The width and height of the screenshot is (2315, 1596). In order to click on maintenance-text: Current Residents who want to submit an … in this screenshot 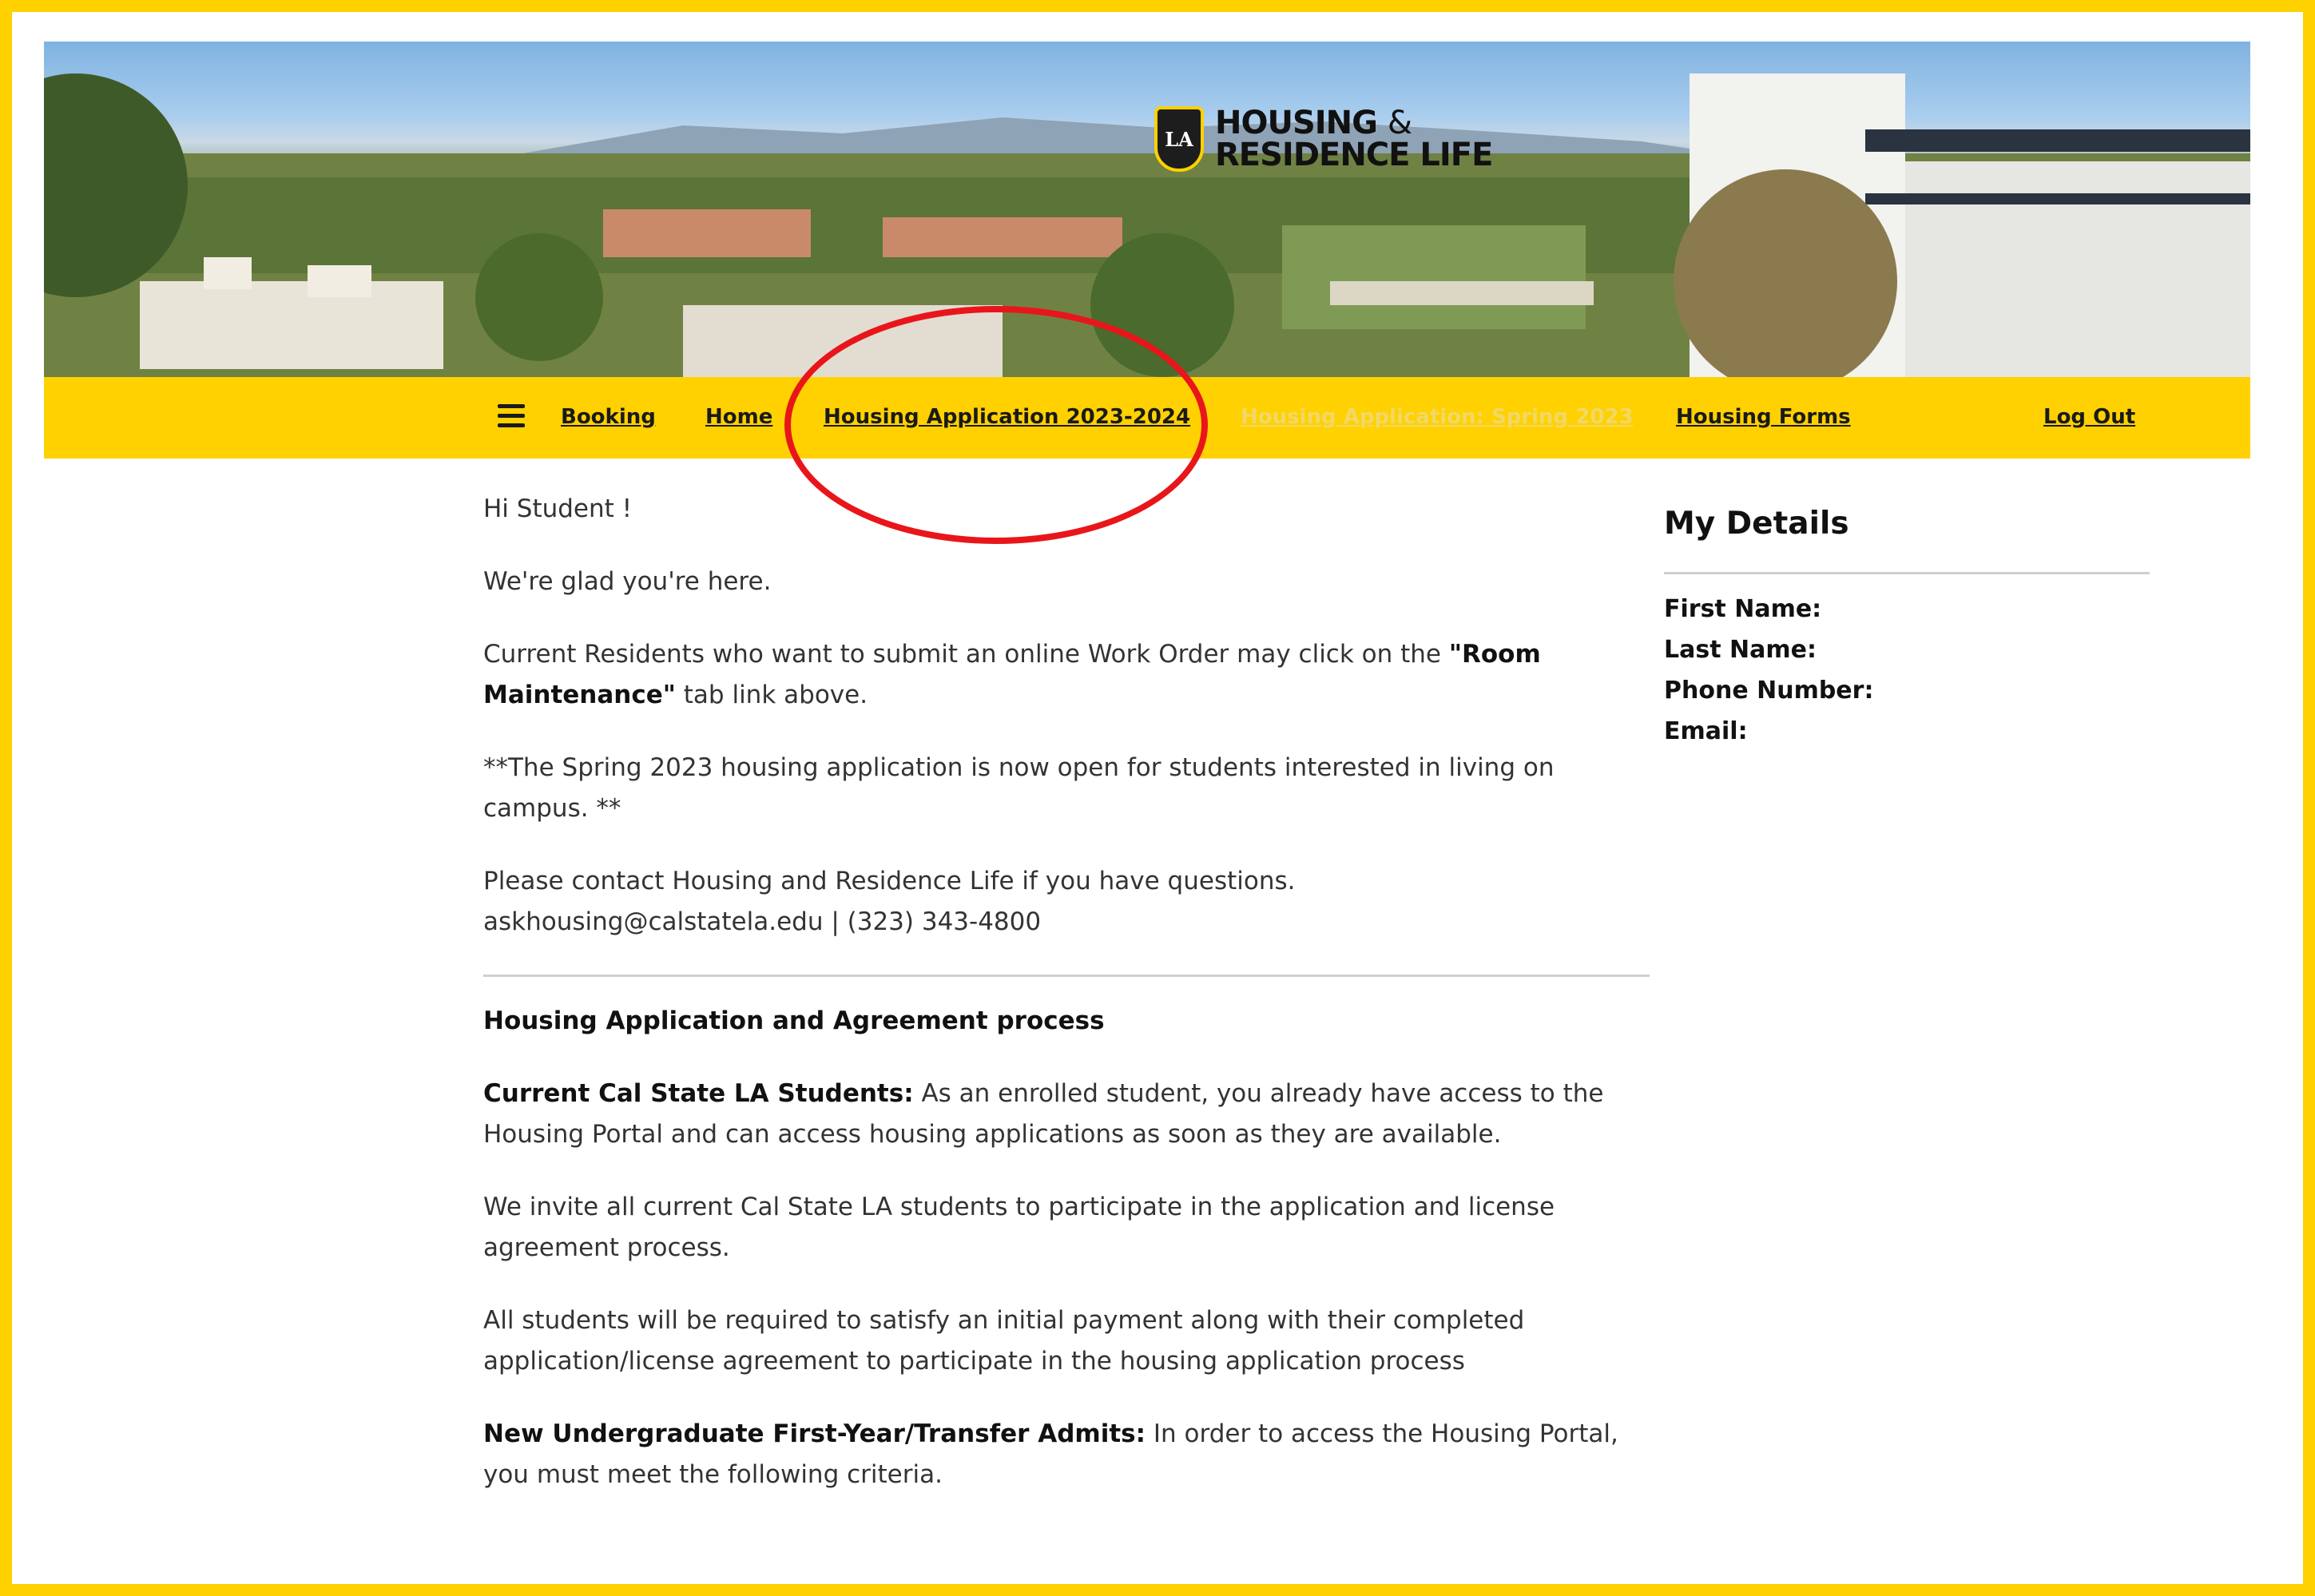, I will do `click(1012, 674)`.